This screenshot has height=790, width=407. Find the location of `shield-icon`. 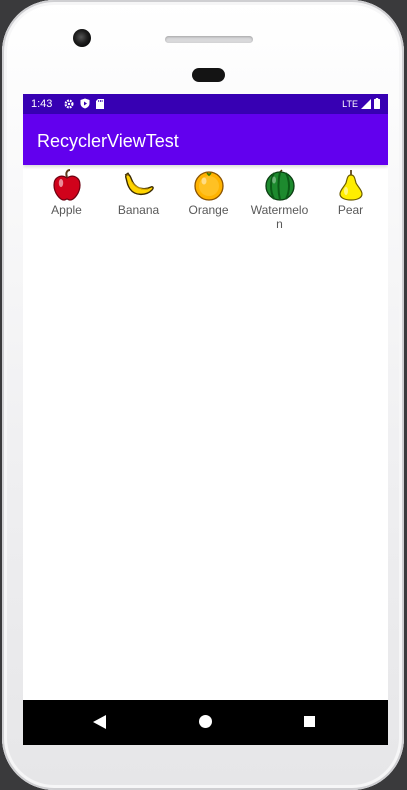

shield-icon is located at coordinates (85, 103).